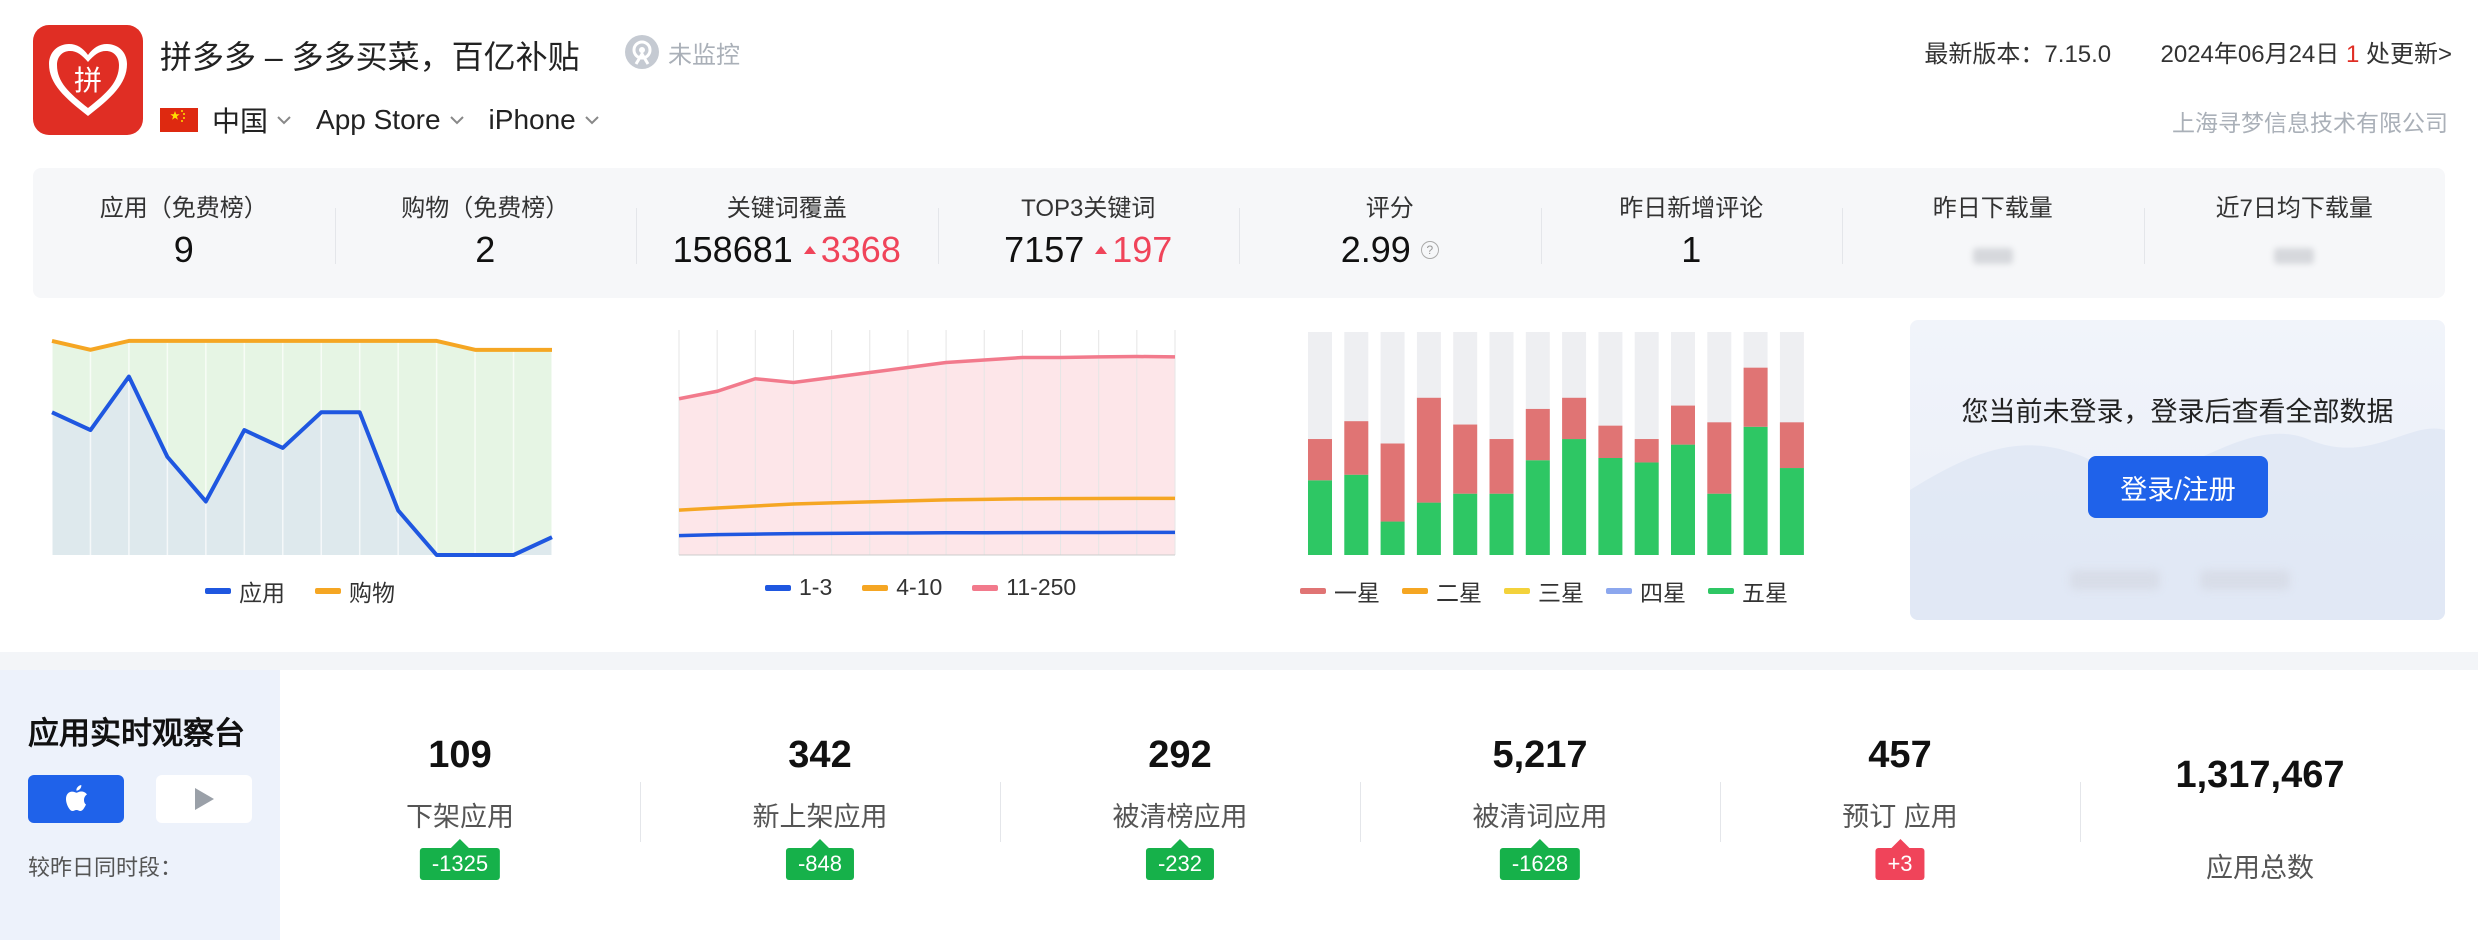 The height and width of the screenshot is (940, 2478). Describe the element at coordinates (485, 208) in the screenshot. I see `stat-label: 购物（免费榜）` at that location.